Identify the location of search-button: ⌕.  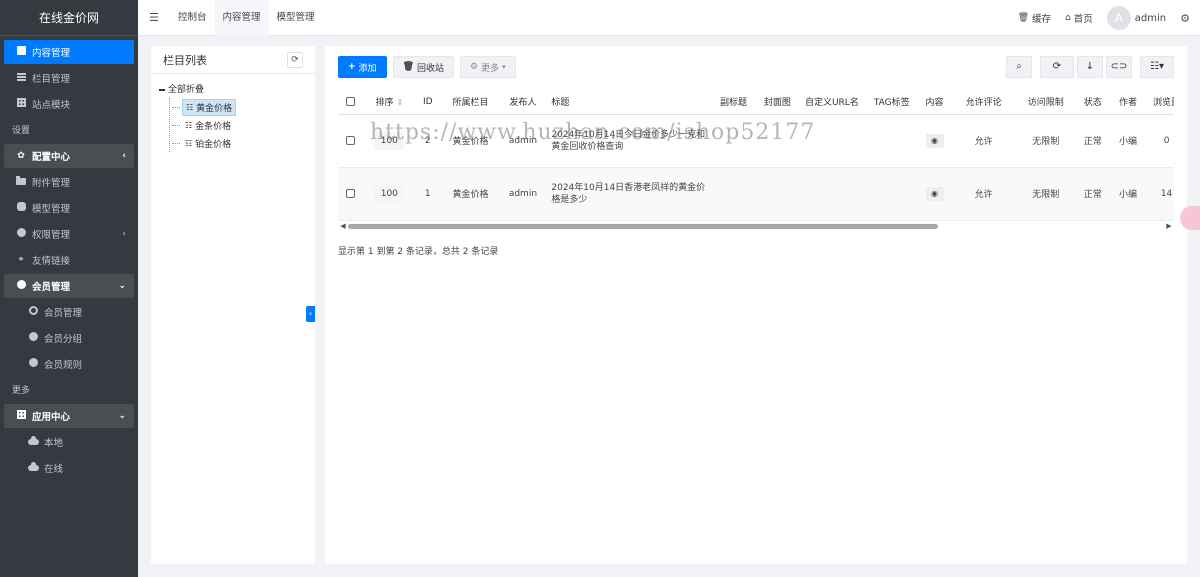
(1019, 67).